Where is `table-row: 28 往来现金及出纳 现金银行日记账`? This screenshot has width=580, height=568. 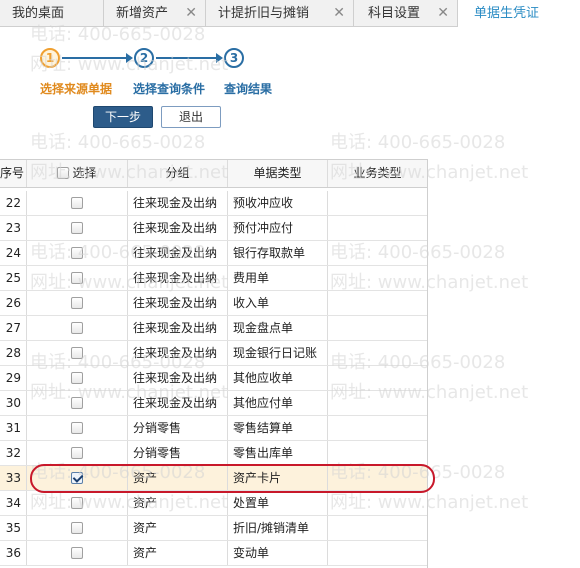 table-row: 28 往来现金及出纳 现金银行日记账 is located at coordinates (213, 353).